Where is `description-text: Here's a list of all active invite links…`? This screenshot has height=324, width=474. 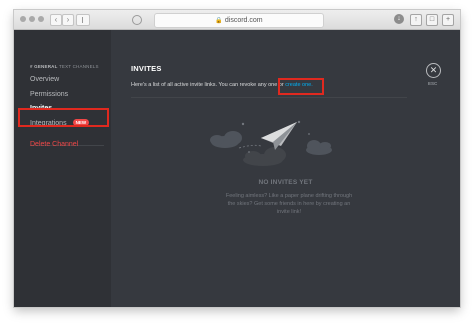
description-text: Here's a list of all active invite links… is located at coordinates (208, 85).